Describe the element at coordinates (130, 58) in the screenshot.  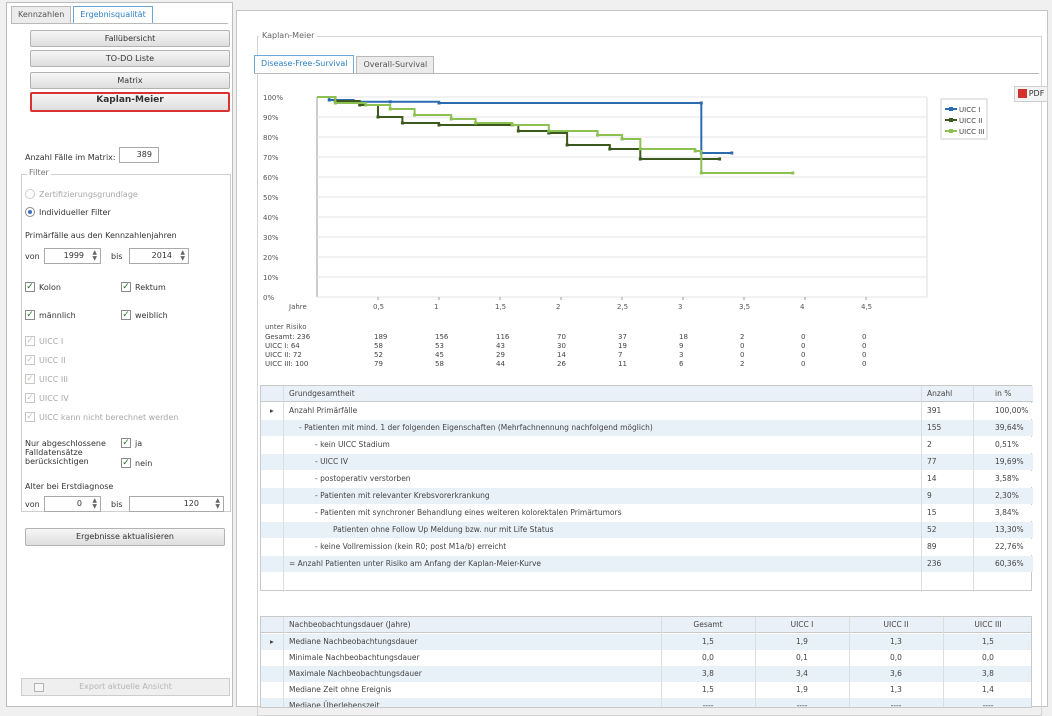
I see `todo-button: TO-DO Liste` at that location.